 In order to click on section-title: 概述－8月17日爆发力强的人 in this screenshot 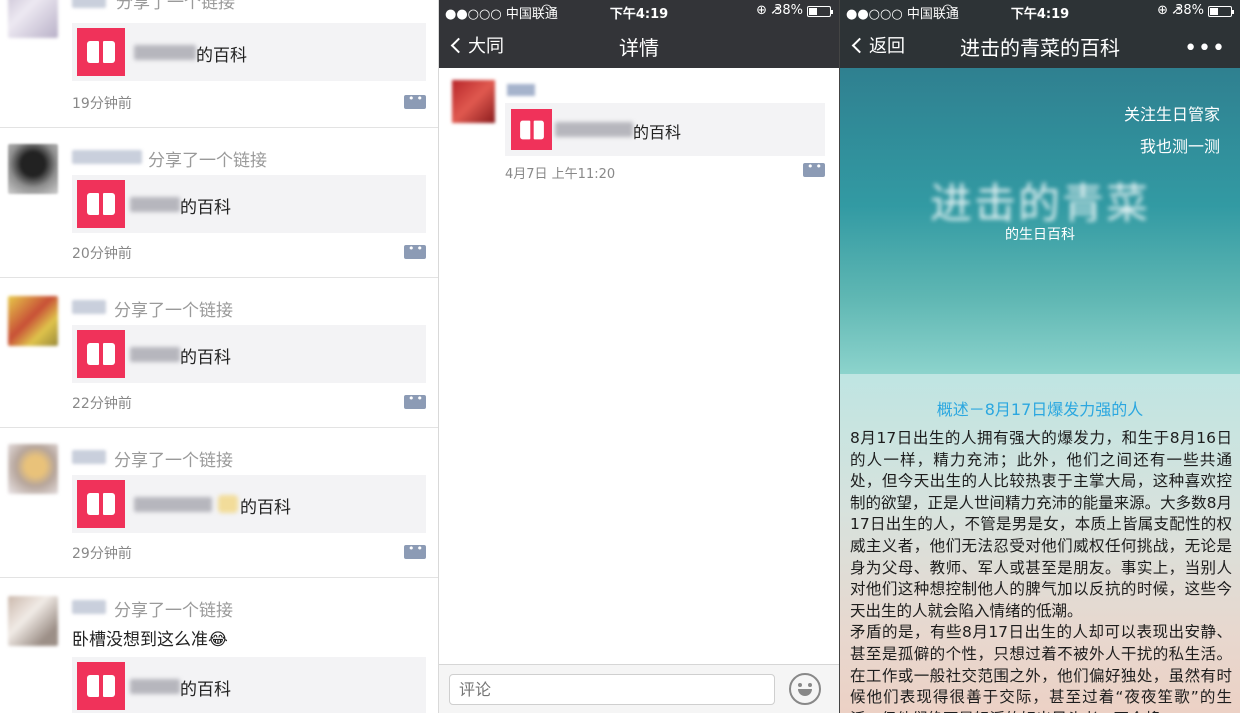, I will do `click(1040, 409)`.